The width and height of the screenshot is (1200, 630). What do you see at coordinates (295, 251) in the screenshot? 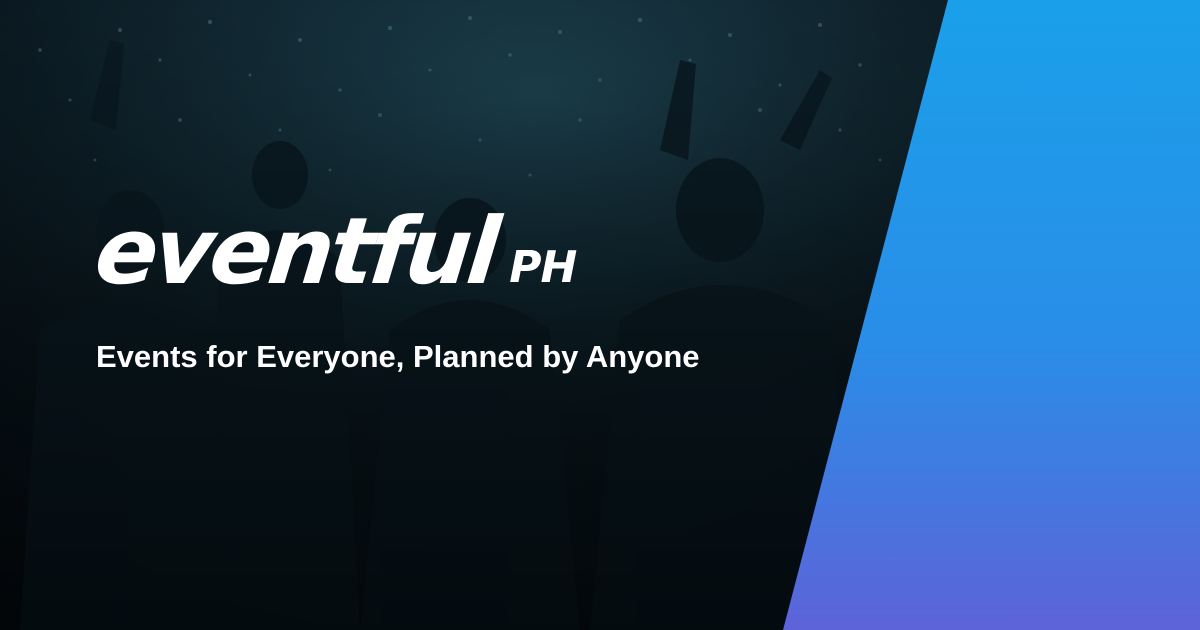
I see `logo-wordmark: eventful` at bounding box center [295, 251].